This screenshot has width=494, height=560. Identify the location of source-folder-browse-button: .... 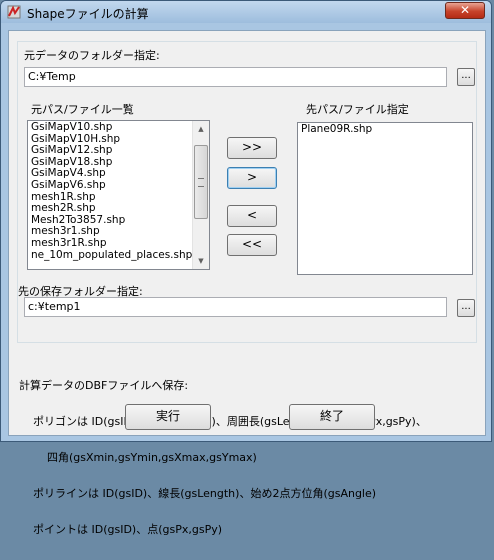
(466, 77).